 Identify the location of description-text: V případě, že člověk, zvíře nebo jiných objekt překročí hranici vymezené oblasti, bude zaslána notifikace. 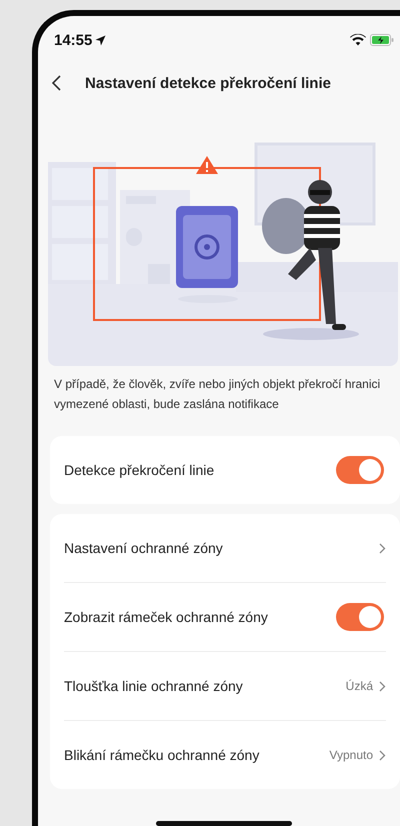
(218, 394).